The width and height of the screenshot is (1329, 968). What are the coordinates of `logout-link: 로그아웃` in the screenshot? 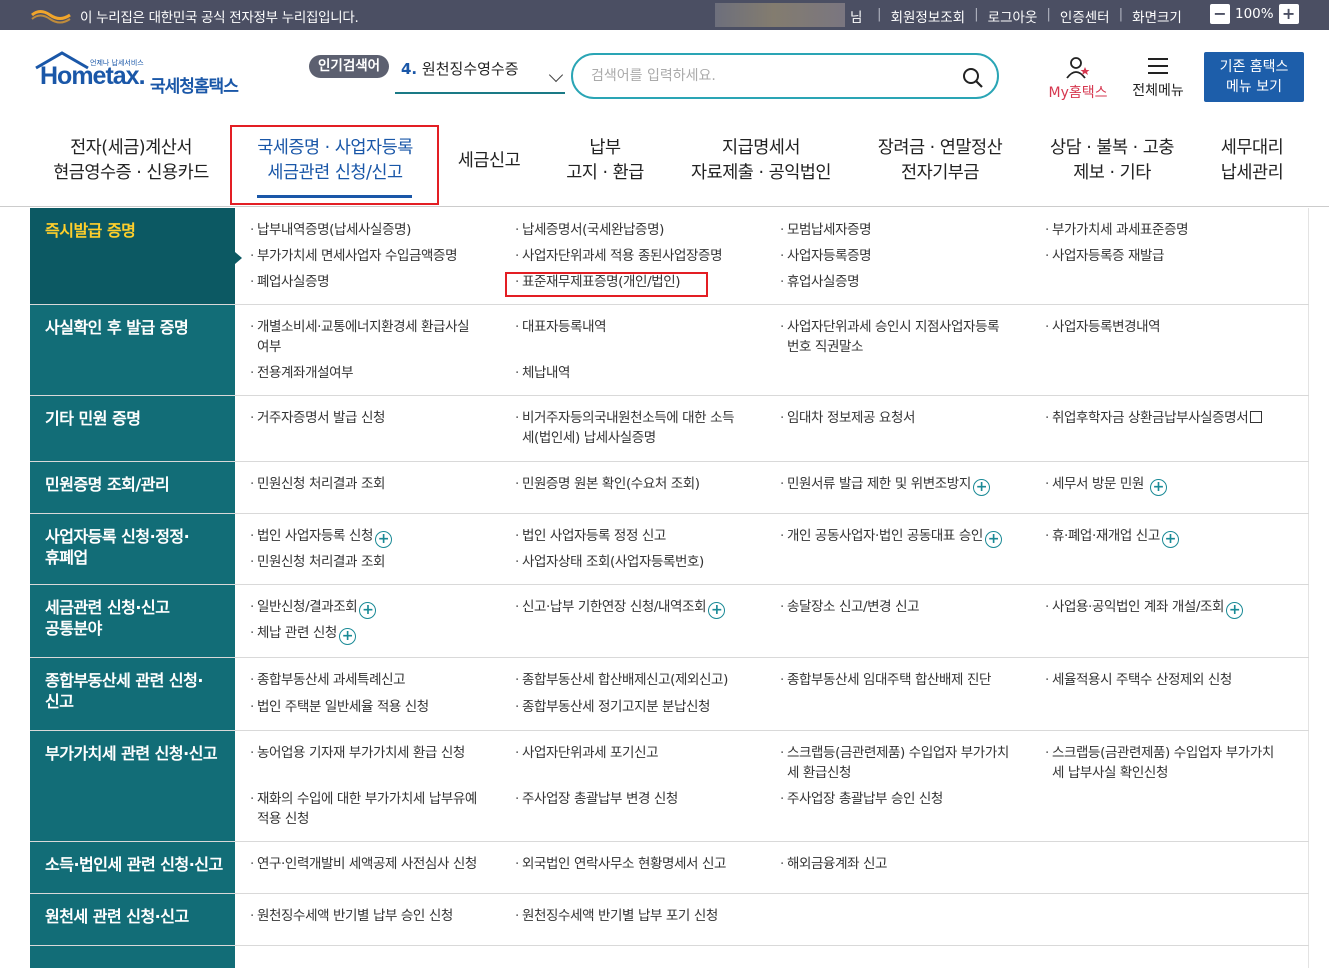 It's located at (1013, 16).